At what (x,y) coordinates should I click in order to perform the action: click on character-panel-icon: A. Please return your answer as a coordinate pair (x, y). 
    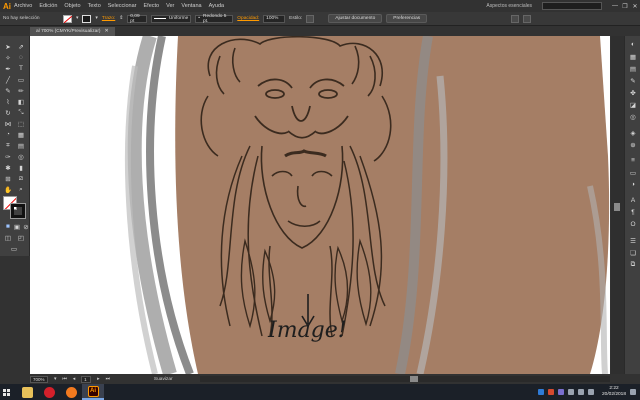
    Looking at the image, I should click on (633, 200).